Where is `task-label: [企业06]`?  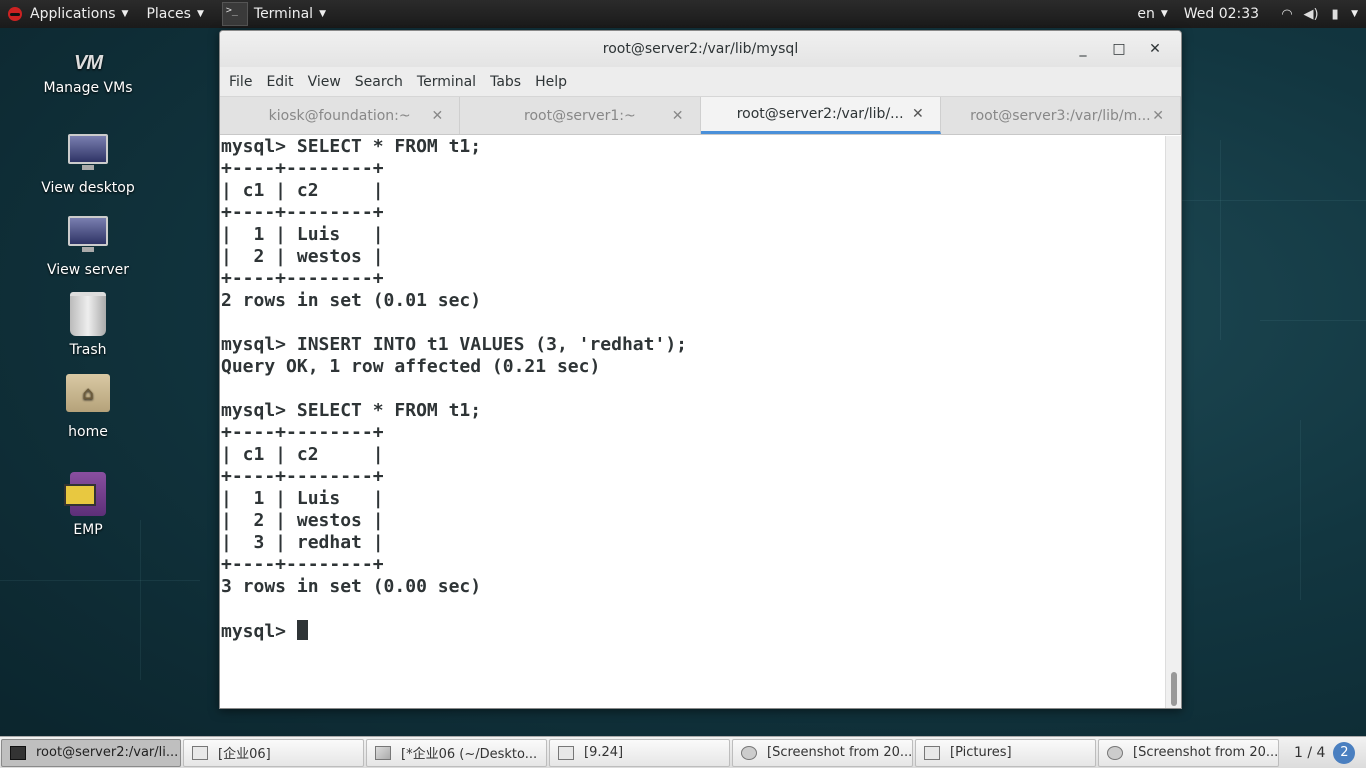 task-label: [企业06] is located at coordinates (244, 754).